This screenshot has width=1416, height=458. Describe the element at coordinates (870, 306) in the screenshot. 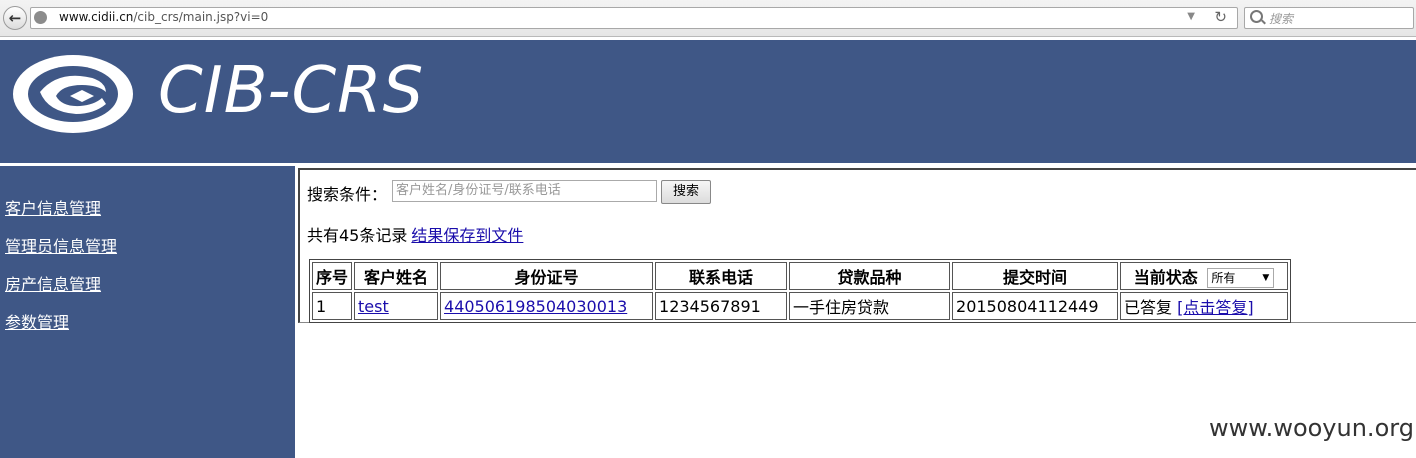

I see `cell-loan-type: 一手住房贷款` at that location.